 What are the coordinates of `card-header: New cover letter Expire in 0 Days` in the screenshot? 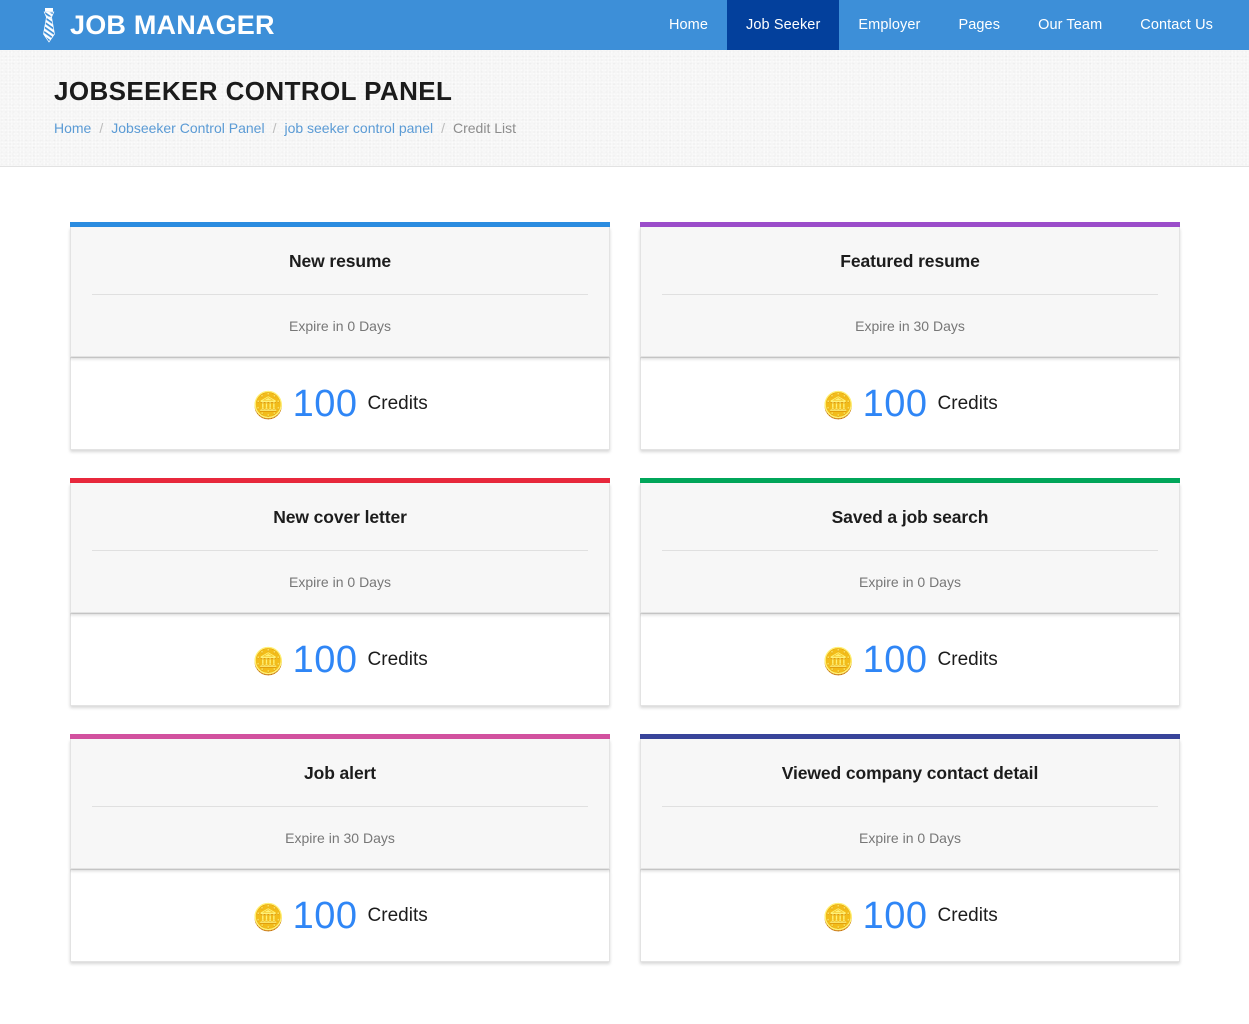 It's located at (340, 548).